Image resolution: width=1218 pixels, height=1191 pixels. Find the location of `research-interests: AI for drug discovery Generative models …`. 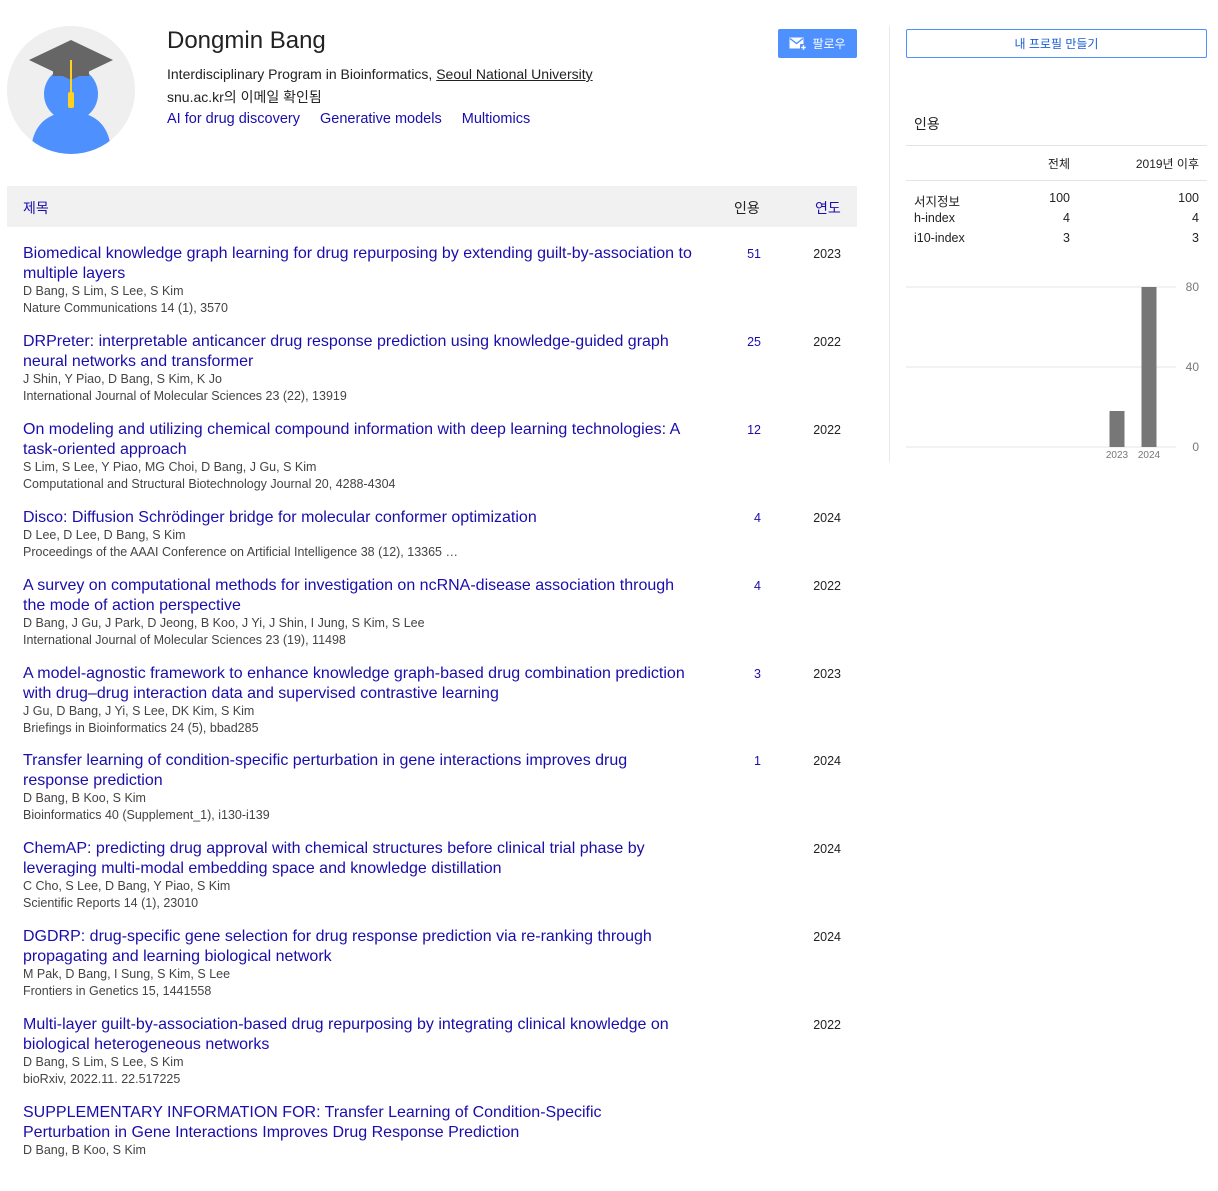

research-interests: AI for drug discovery Generative models … is located at coordinates (356, 119).